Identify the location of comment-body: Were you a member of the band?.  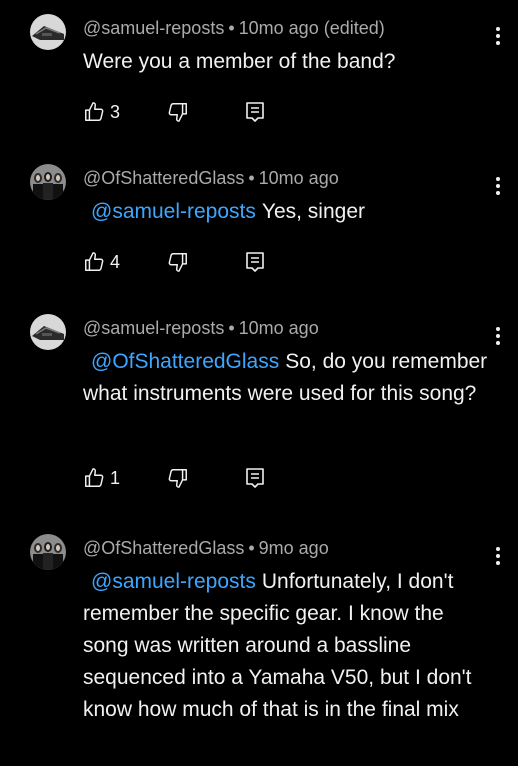
(239, 61).